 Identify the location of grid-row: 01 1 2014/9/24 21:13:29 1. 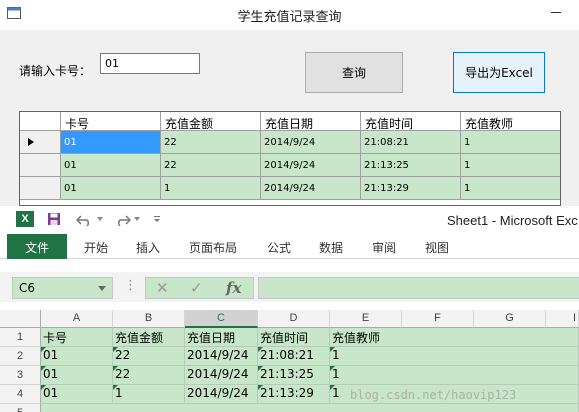
(290, 188).